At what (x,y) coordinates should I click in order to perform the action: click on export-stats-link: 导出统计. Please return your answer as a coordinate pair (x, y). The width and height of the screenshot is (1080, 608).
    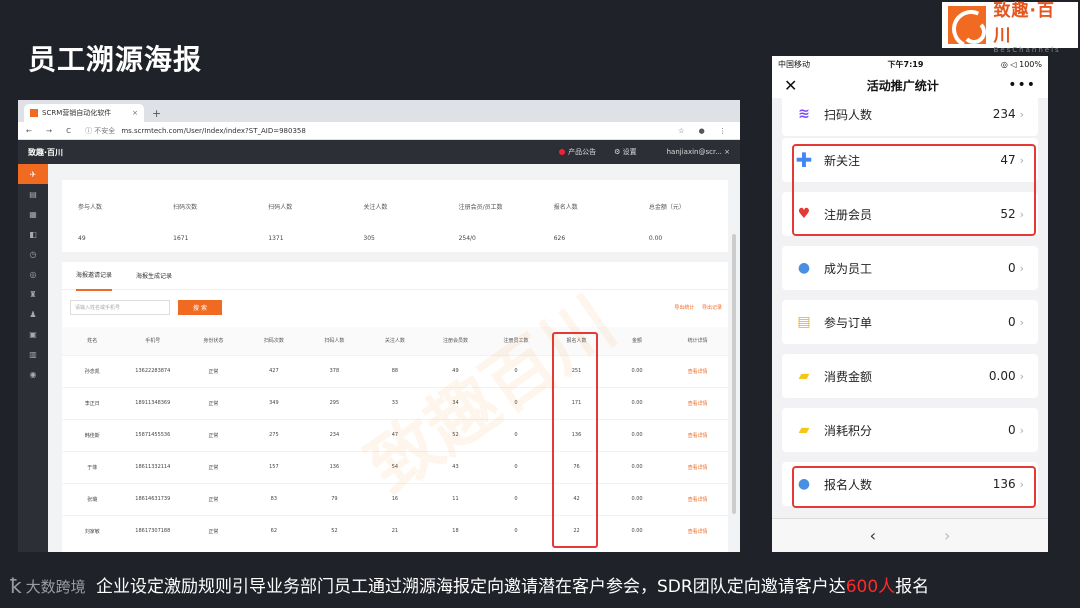
    Looking at the image, I should click on (684, 308).